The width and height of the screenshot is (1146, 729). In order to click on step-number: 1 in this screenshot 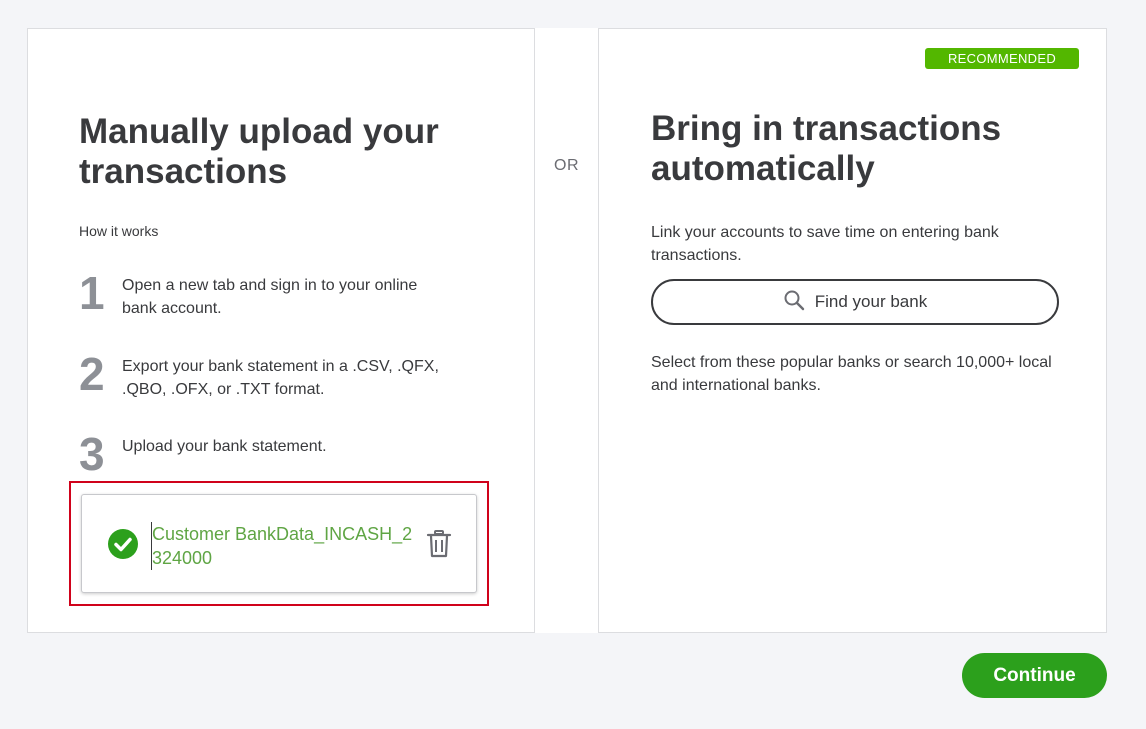, I will do `click(92, 293)`.